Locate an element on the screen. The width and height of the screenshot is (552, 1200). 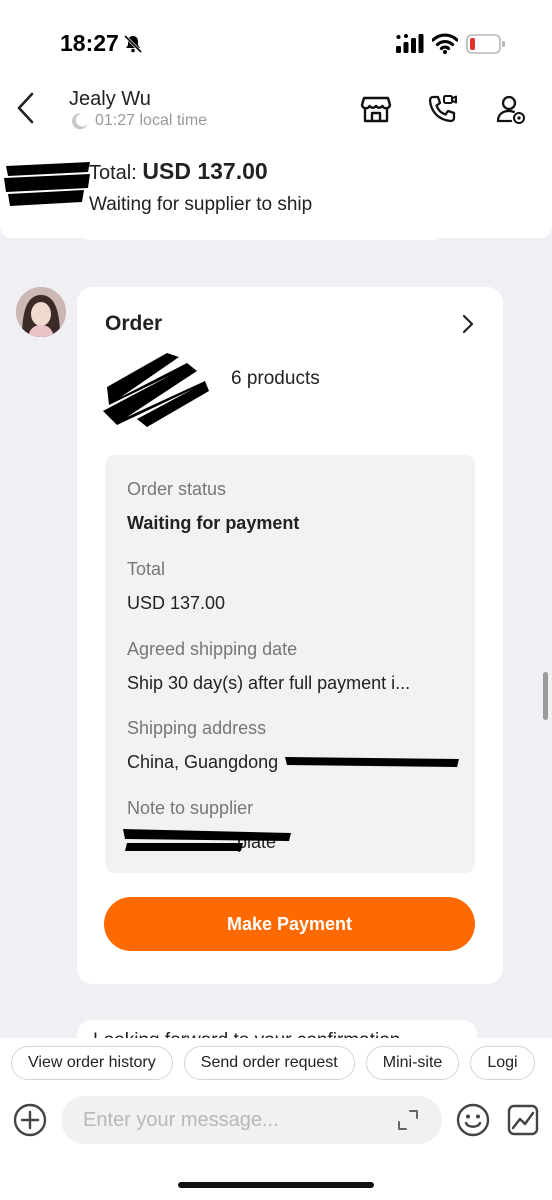
total-value: USD 137.00 is located at coordinates (176, 603).